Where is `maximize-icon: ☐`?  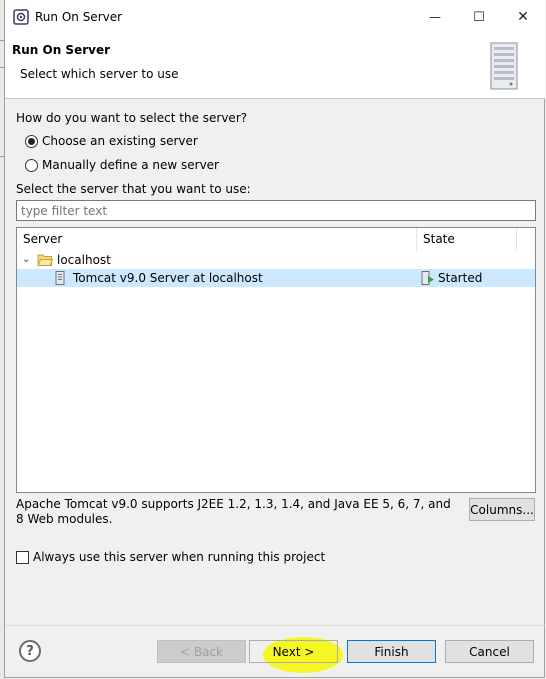
maximize-icon: ☐ is located at coordinates (479, 17).